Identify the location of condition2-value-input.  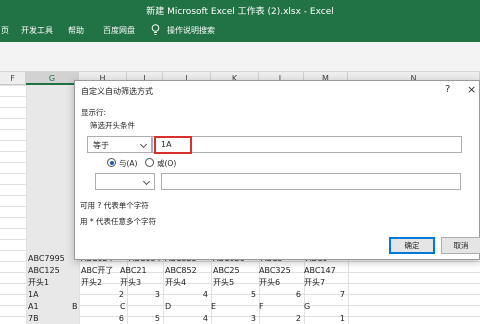
(311, 181).